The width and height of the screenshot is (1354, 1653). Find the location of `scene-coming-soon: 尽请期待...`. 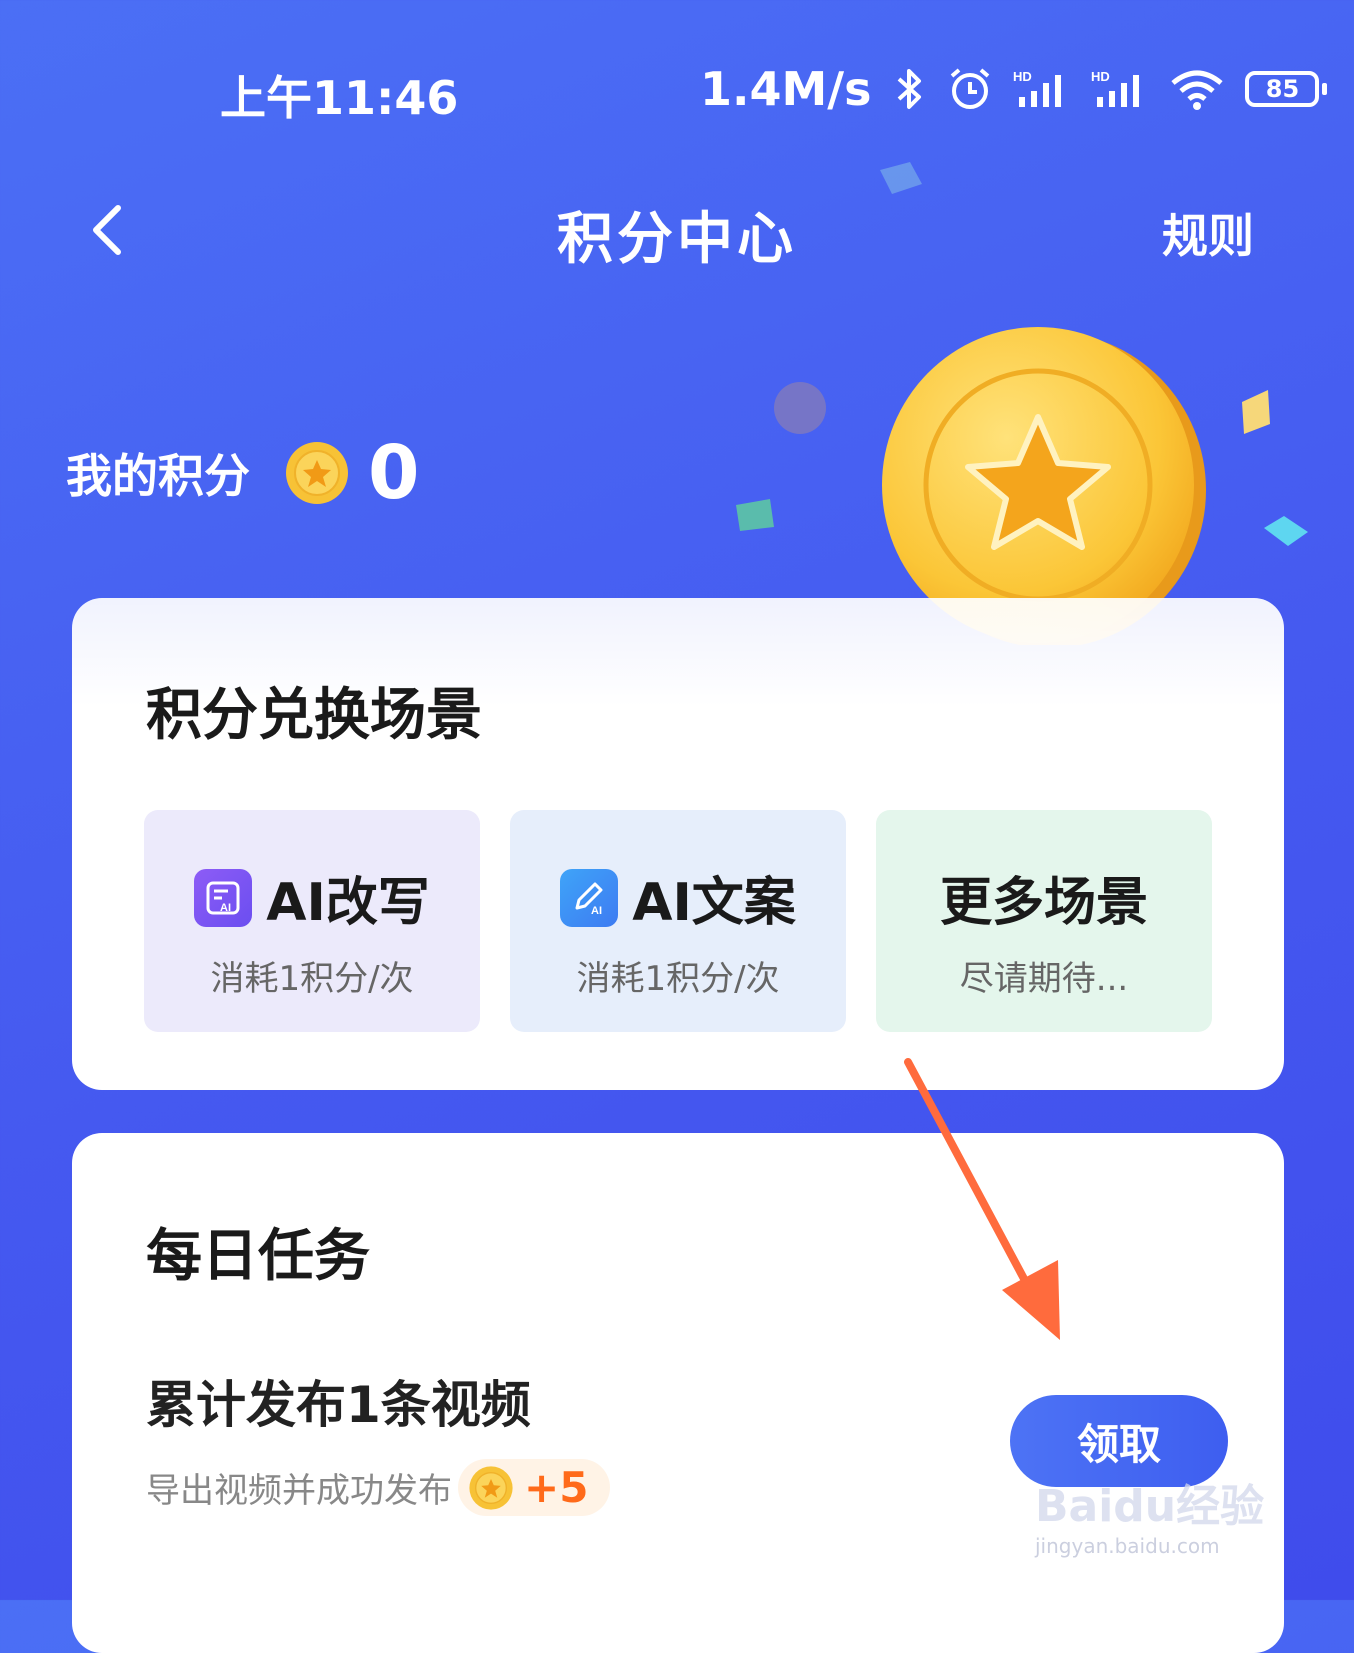

scene-coming-soon: 尽请期待... is located at coordinates (1044, 979).